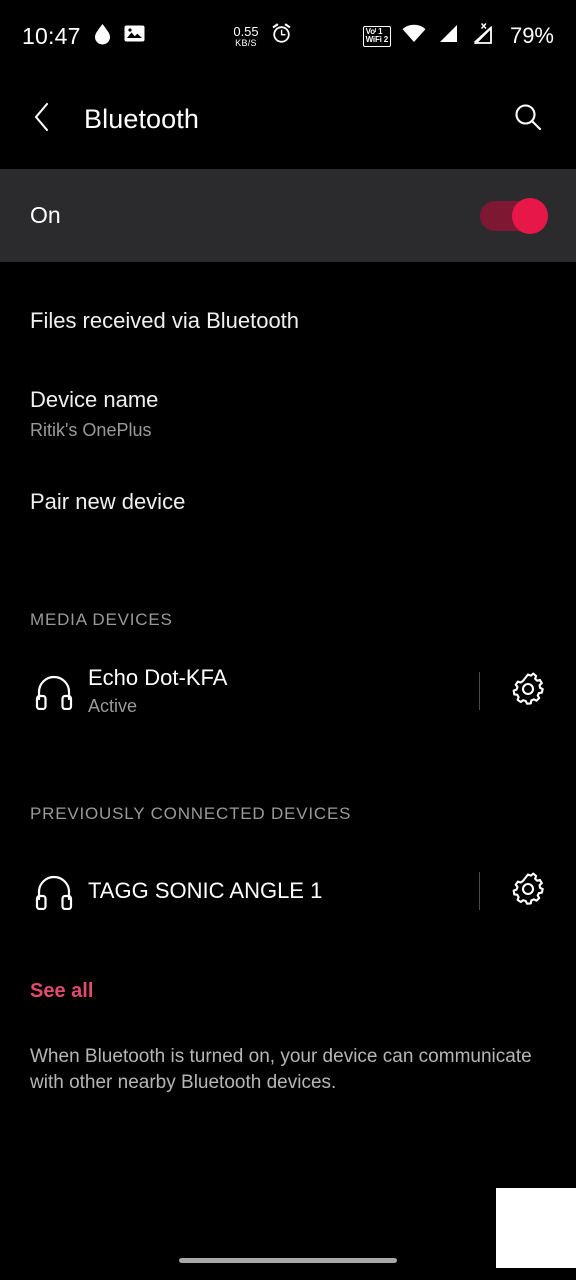 This screenshot has width=576, height=1280. I want to click on device-row-tagg-sonic: TAGG SONIC ANGLE 1, so click(288, 891).